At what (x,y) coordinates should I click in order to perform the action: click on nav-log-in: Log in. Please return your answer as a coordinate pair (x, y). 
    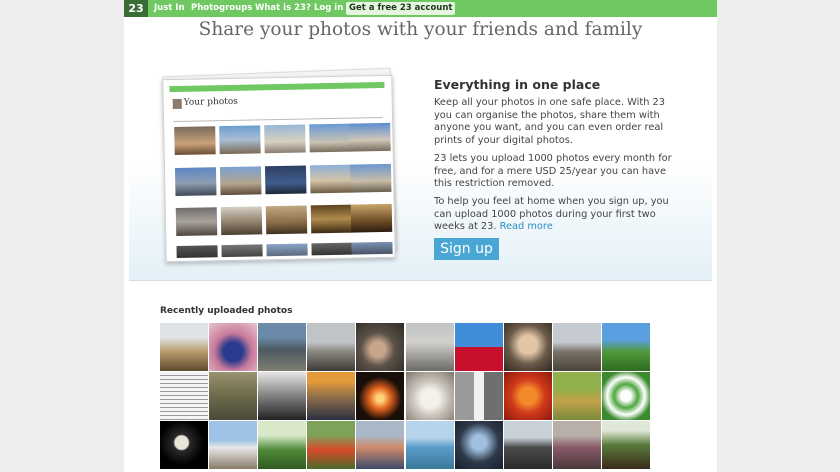
    Looking at the image, I should click on (328, 8).